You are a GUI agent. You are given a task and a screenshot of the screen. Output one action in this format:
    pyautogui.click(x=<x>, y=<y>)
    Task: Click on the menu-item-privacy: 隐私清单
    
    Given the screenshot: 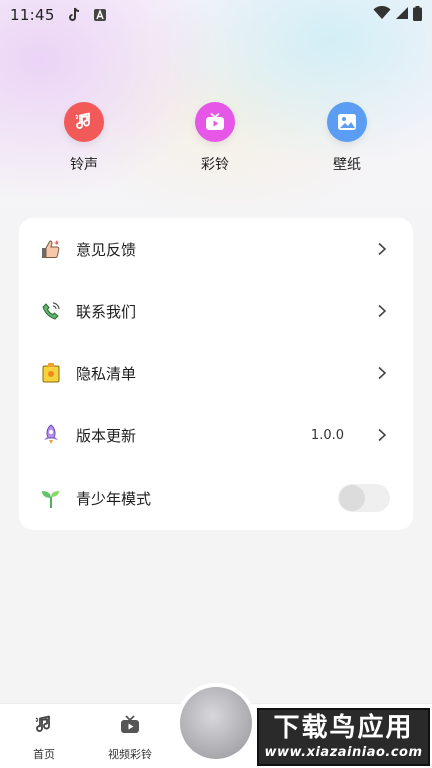 What is the action you would take?
    pyautogui.click(x=216, y=373)
    